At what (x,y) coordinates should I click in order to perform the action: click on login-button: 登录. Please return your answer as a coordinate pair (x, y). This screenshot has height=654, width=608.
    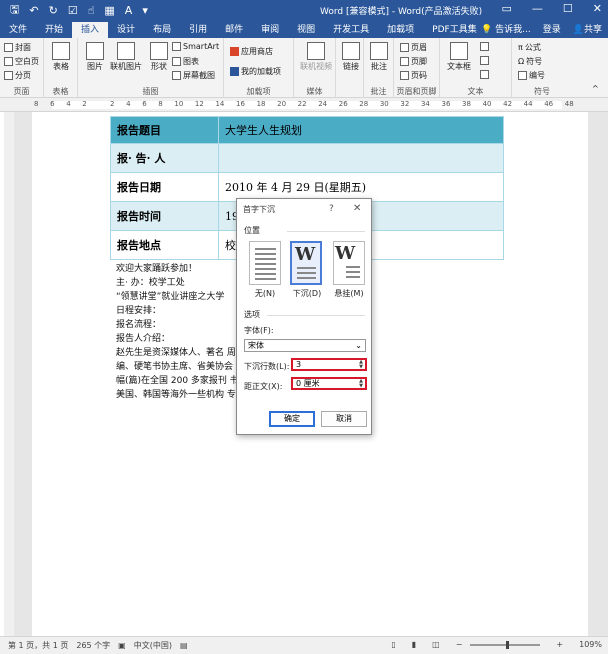
    Looking at the image, I should click on (552, 28).